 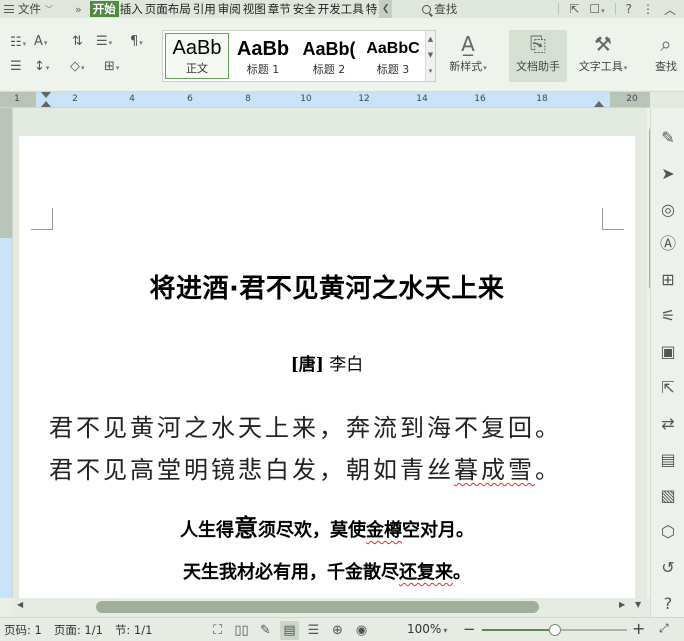 I want to click on style-heading-1: AaBb 标题 1, so click(x=263, y=56).